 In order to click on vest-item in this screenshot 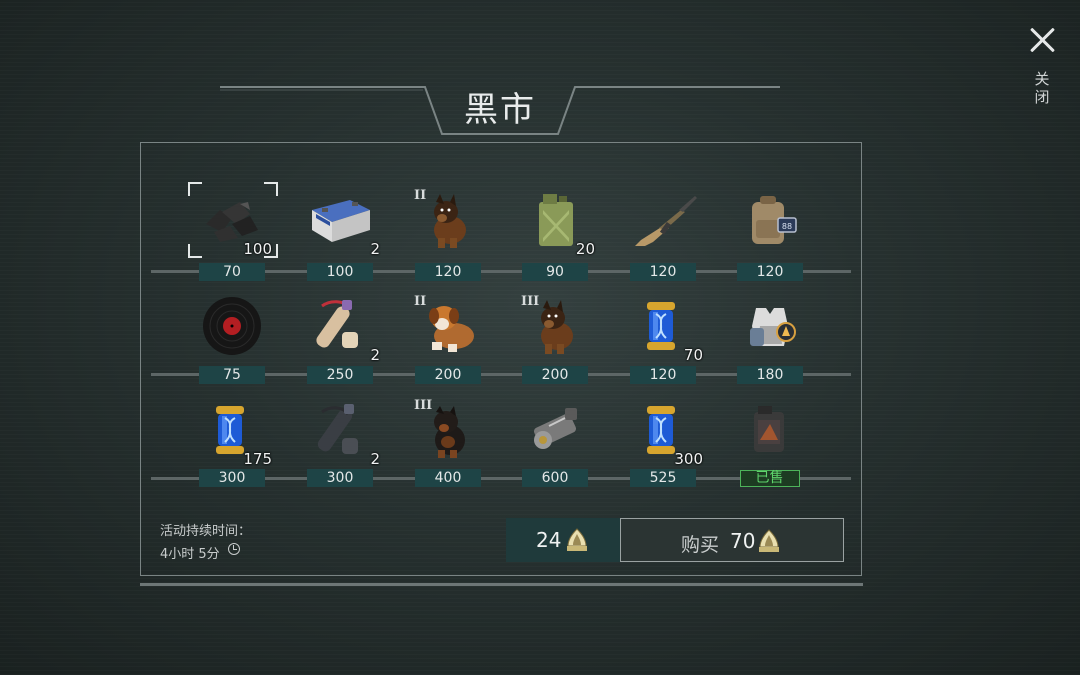, I will do `click(770, 326)`.